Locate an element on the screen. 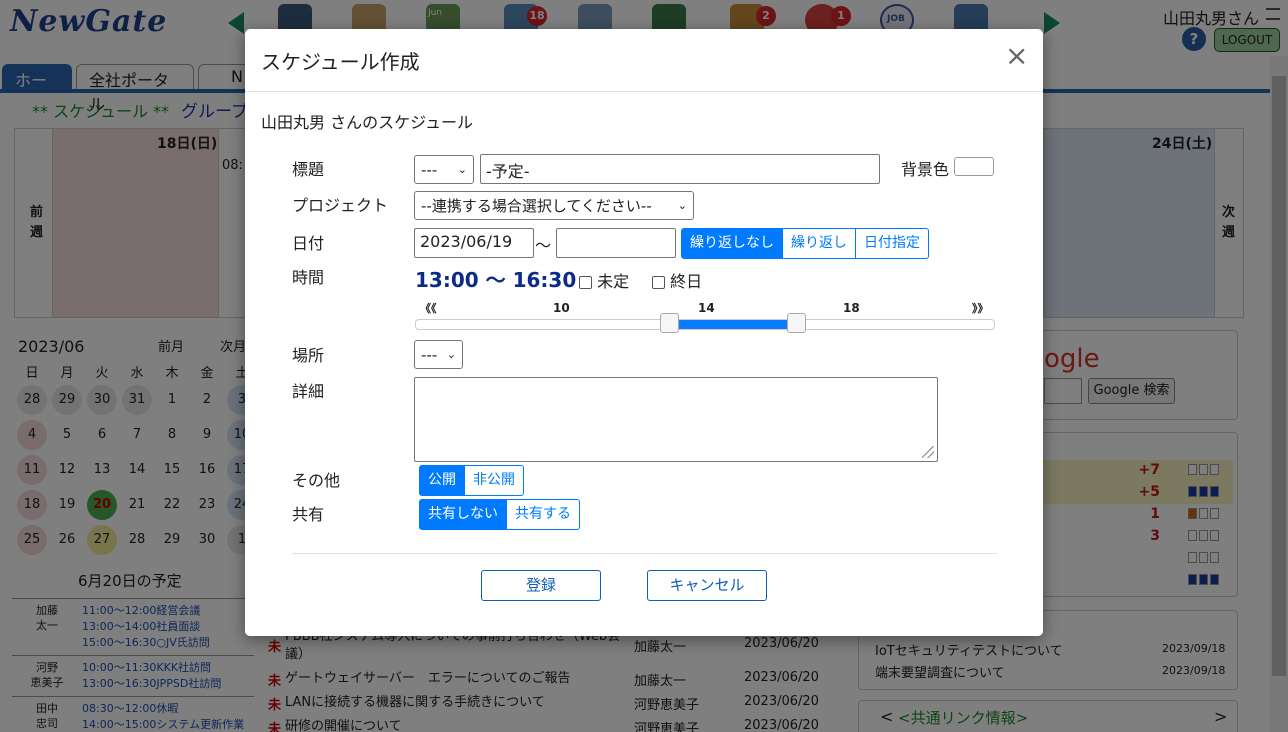 The image size is (1288, 732). project-select-value: --連携する場合選択してください-- is located at coordinates (536, 206).